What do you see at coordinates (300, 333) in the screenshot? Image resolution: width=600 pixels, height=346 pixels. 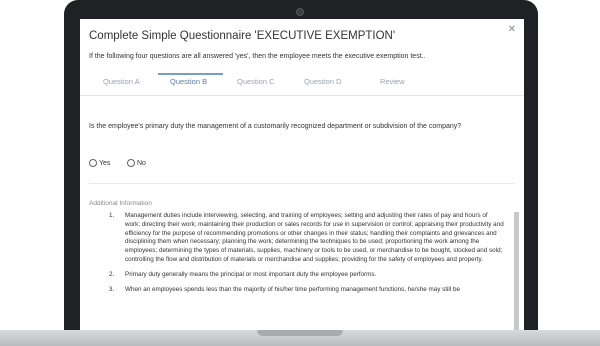 I see `laptop-base-notch` at bounding box center [300, 333].